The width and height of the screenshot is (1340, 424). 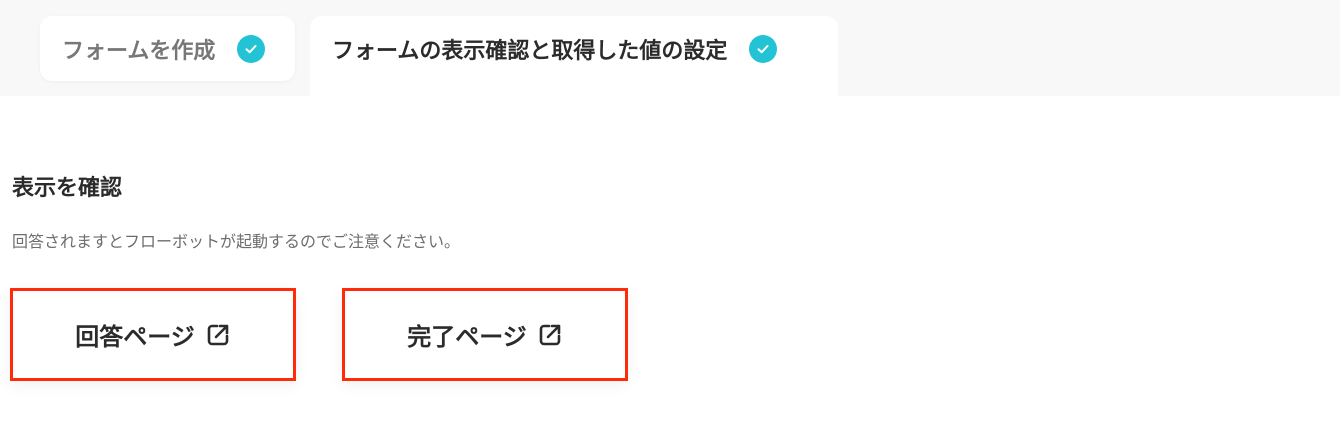 I want to click on tab-create-form-label: フォームを作成, so click(x=139, y=51).